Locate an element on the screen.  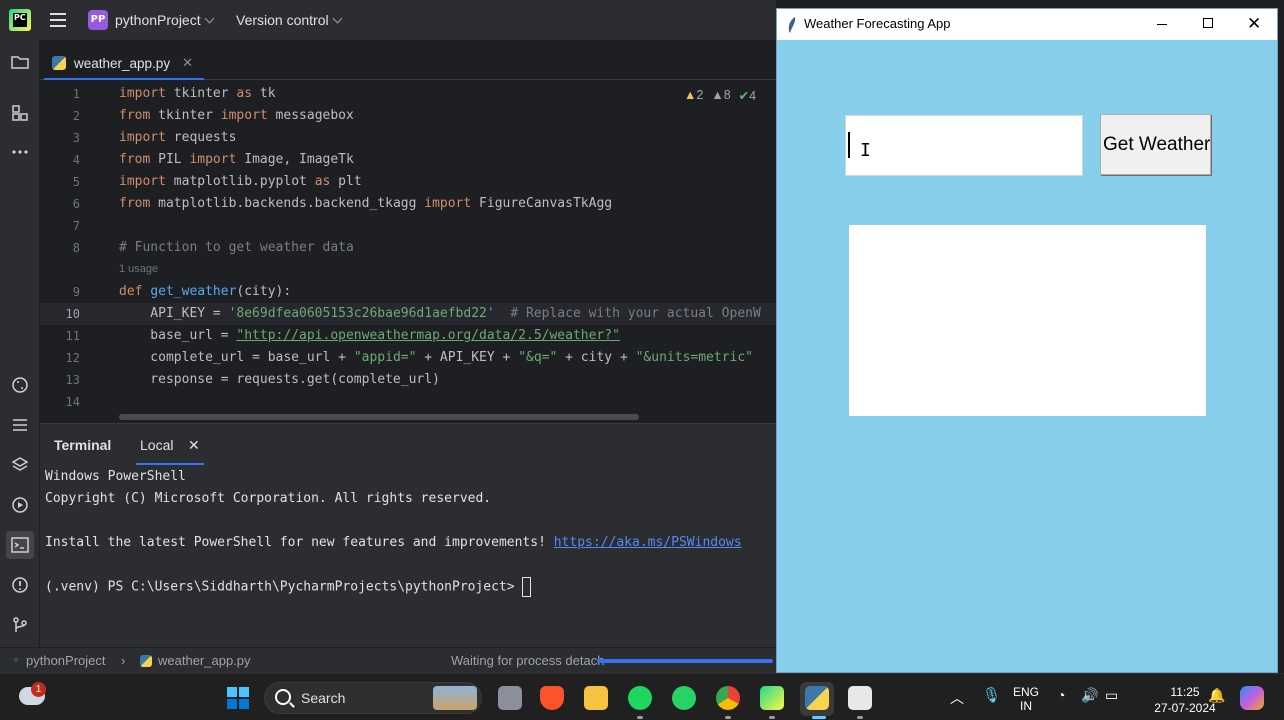
code-line: 4 from PIL import Image, ImageTk is located at coordinates (213, 159).